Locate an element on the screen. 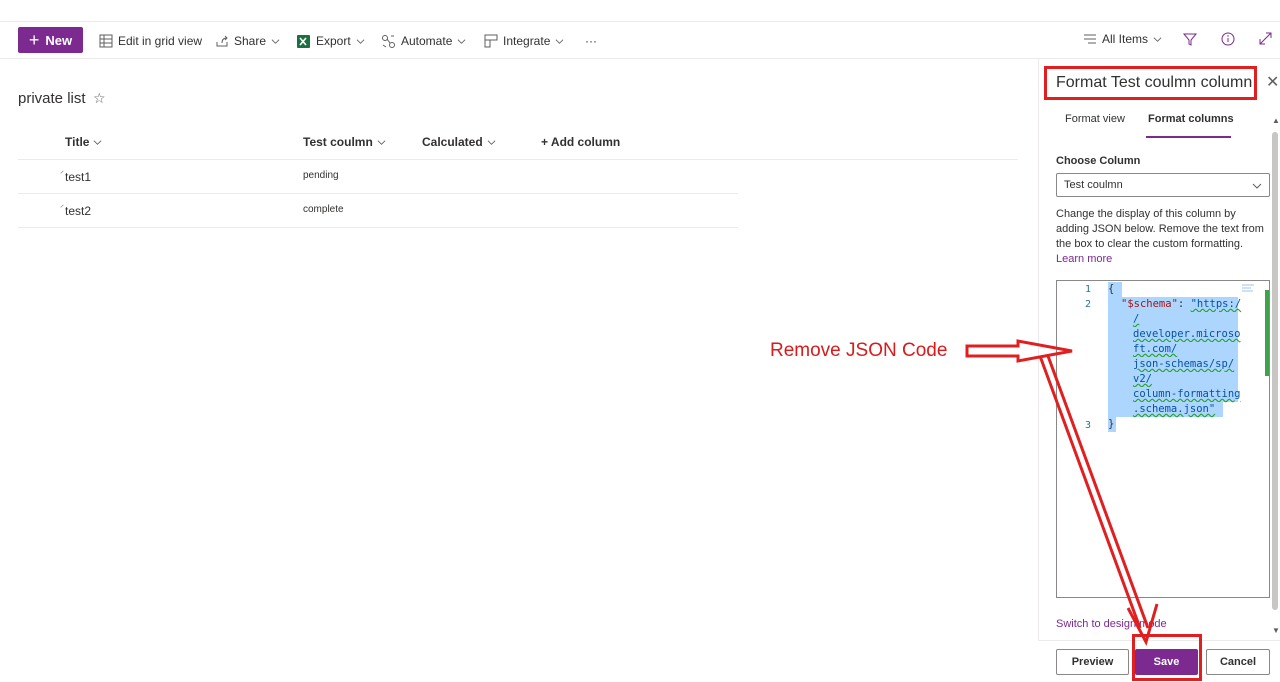 Image resolution: width=1280 pixels, height=682 pixels. row-title: test1 is located at coordinates (78, 177).